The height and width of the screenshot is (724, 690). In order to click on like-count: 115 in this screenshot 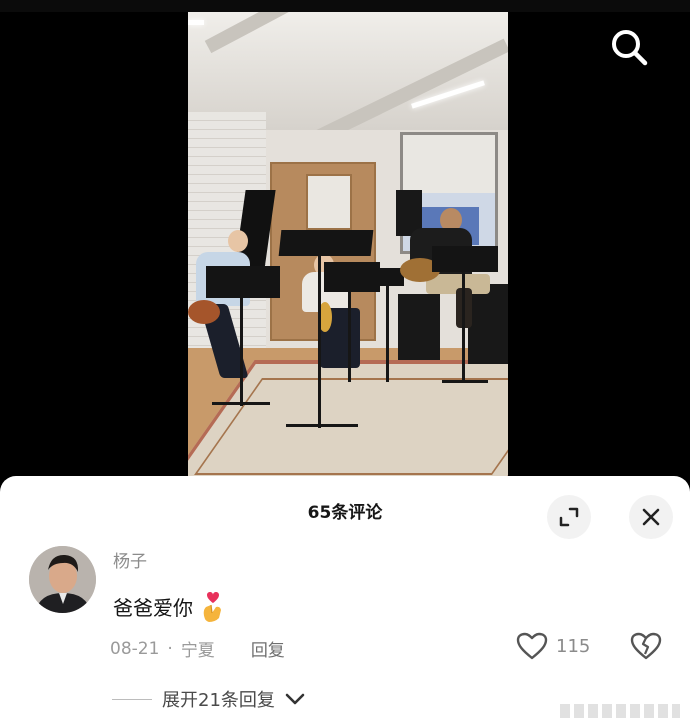, I will do `click(573, 646)`.